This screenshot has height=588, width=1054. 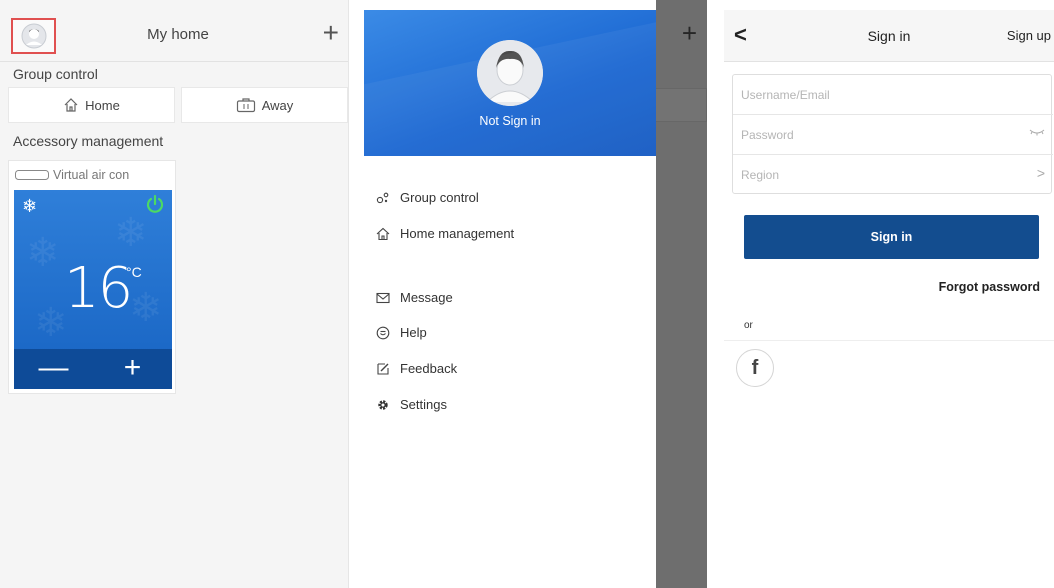 What do you see at coordinates (55, 74) in the screenshot?
I see `group-control-label: Group control` at bounding box center [55, 74].